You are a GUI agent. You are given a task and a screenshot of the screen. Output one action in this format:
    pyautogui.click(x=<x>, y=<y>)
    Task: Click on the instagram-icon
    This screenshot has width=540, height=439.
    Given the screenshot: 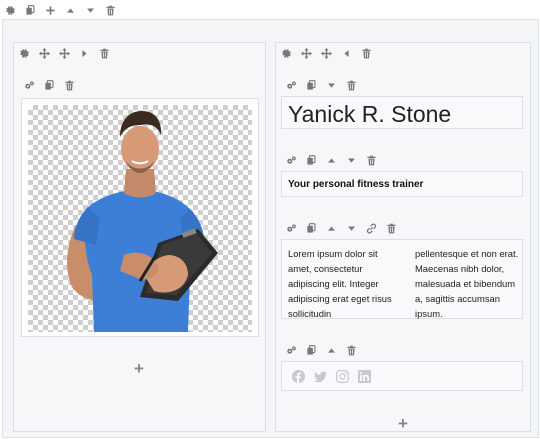 What is the action you would take?
    pyautogui.click(x=342, y=376)
    